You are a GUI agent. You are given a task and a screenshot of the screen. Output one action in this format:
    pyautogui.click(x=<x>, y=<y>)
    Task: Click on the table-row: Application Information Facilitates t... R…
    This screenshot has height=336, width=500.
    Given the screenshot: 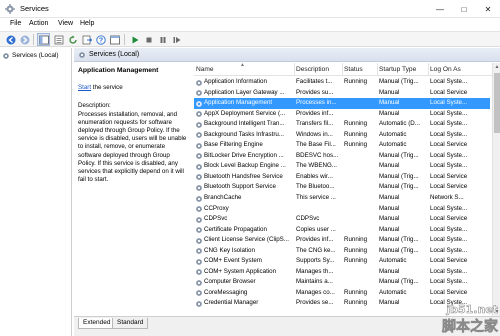 What is the action you would take?
    pyautogui.click(x=342, y=82)
    